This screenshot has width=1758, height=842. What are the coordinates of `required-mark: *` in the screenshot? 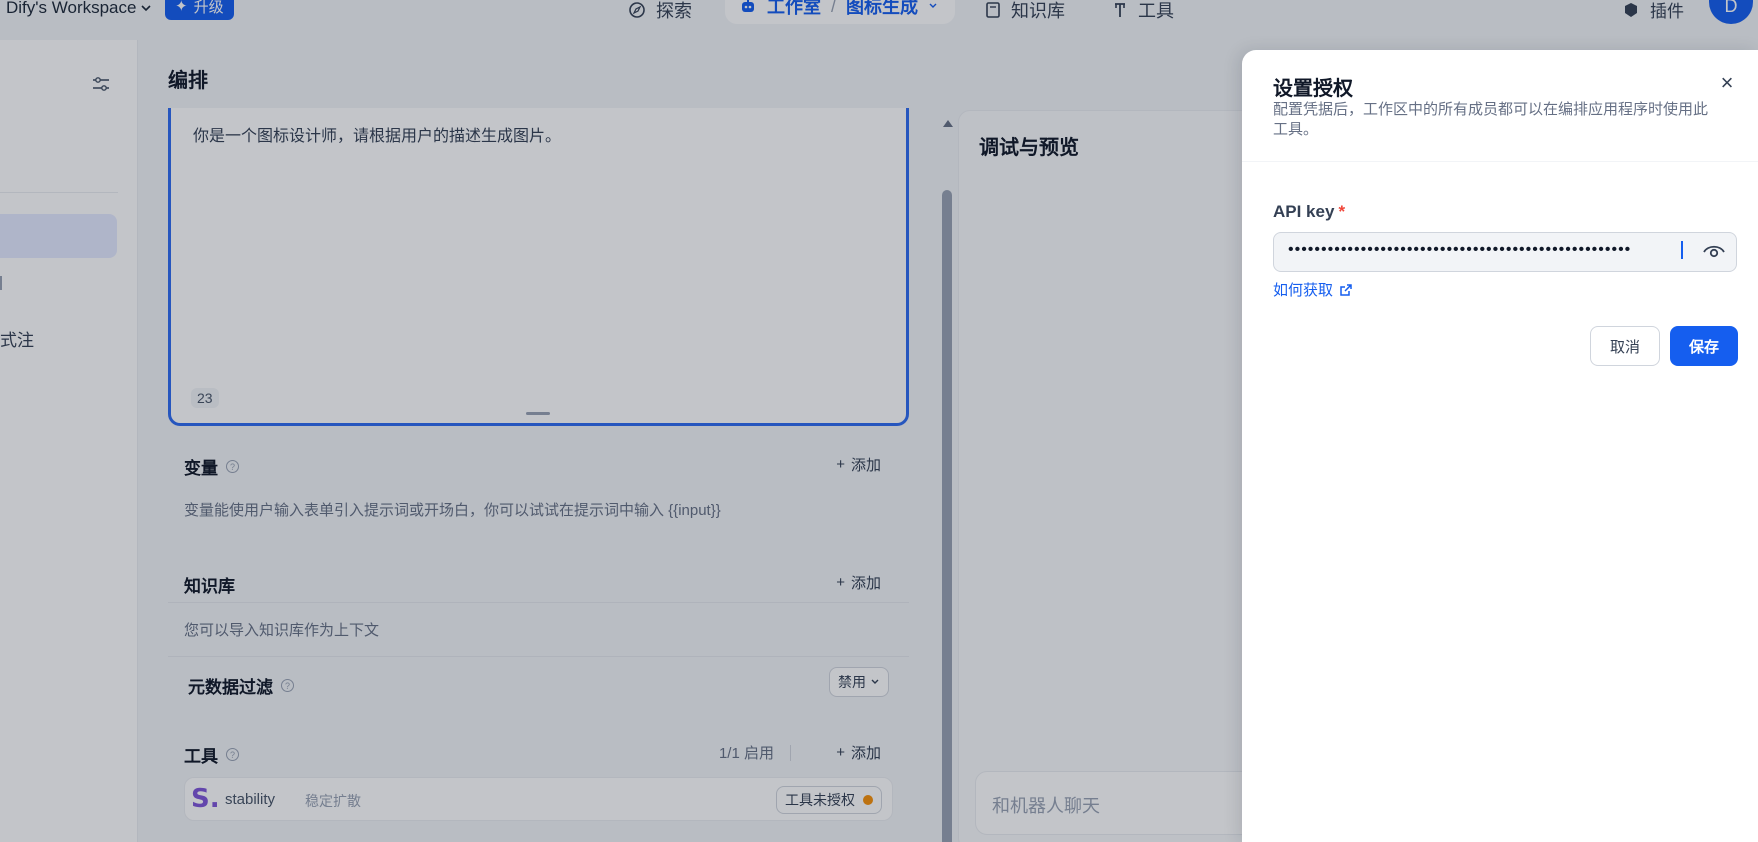 It's located at (1342, 211).